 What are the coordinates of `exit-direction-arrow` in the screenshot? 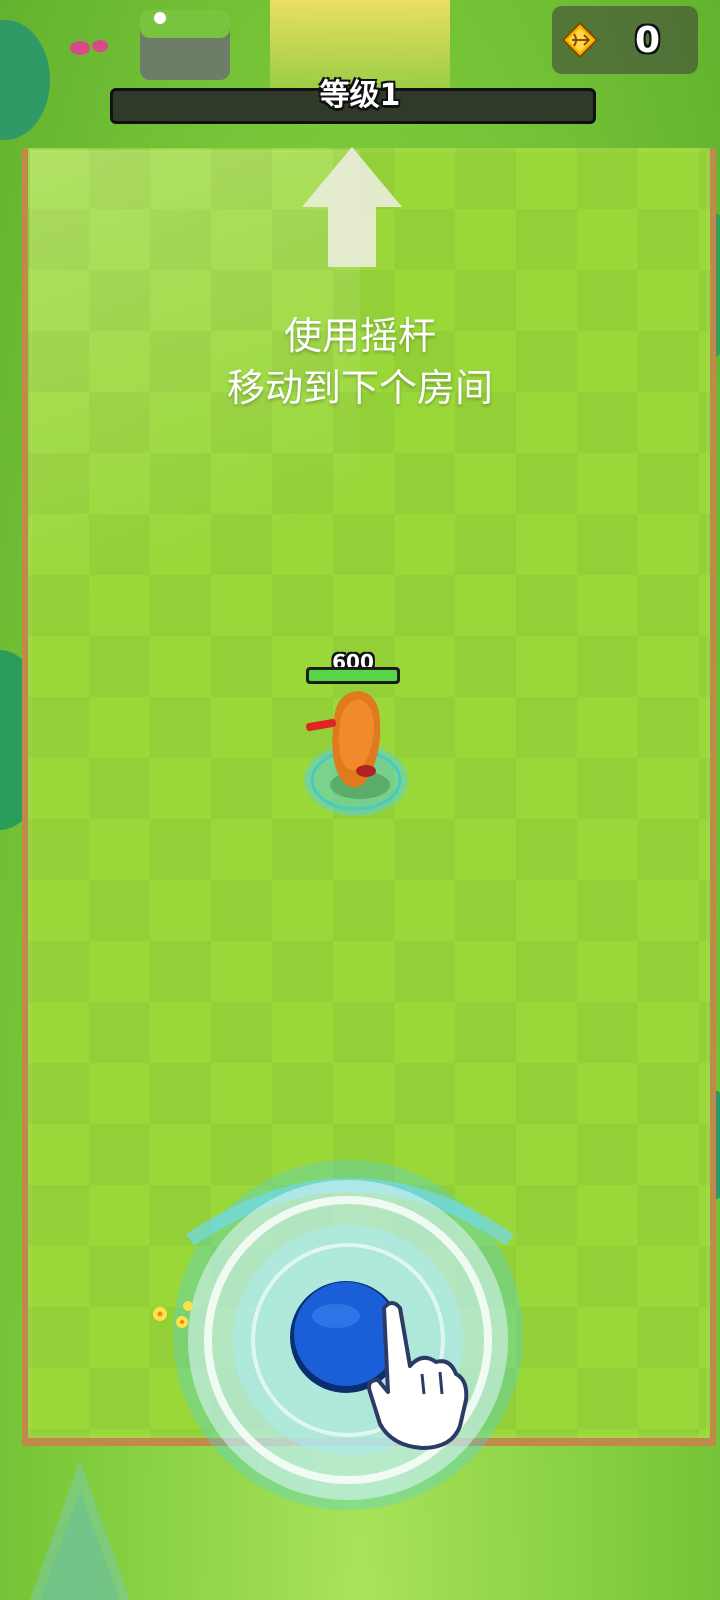 It's located at (352, 207).